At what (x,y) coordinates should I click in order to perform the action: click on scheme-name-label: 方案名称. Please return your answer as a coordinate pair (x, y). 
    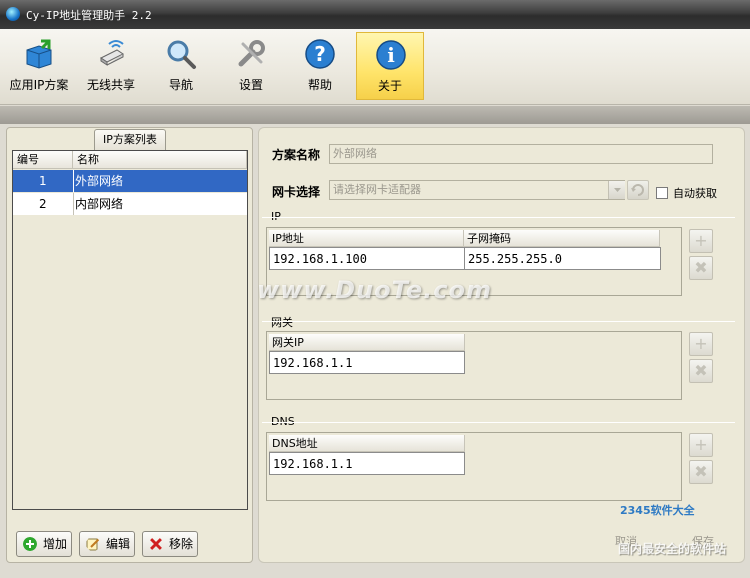
    Looking at the image, I should click on (296, 155).